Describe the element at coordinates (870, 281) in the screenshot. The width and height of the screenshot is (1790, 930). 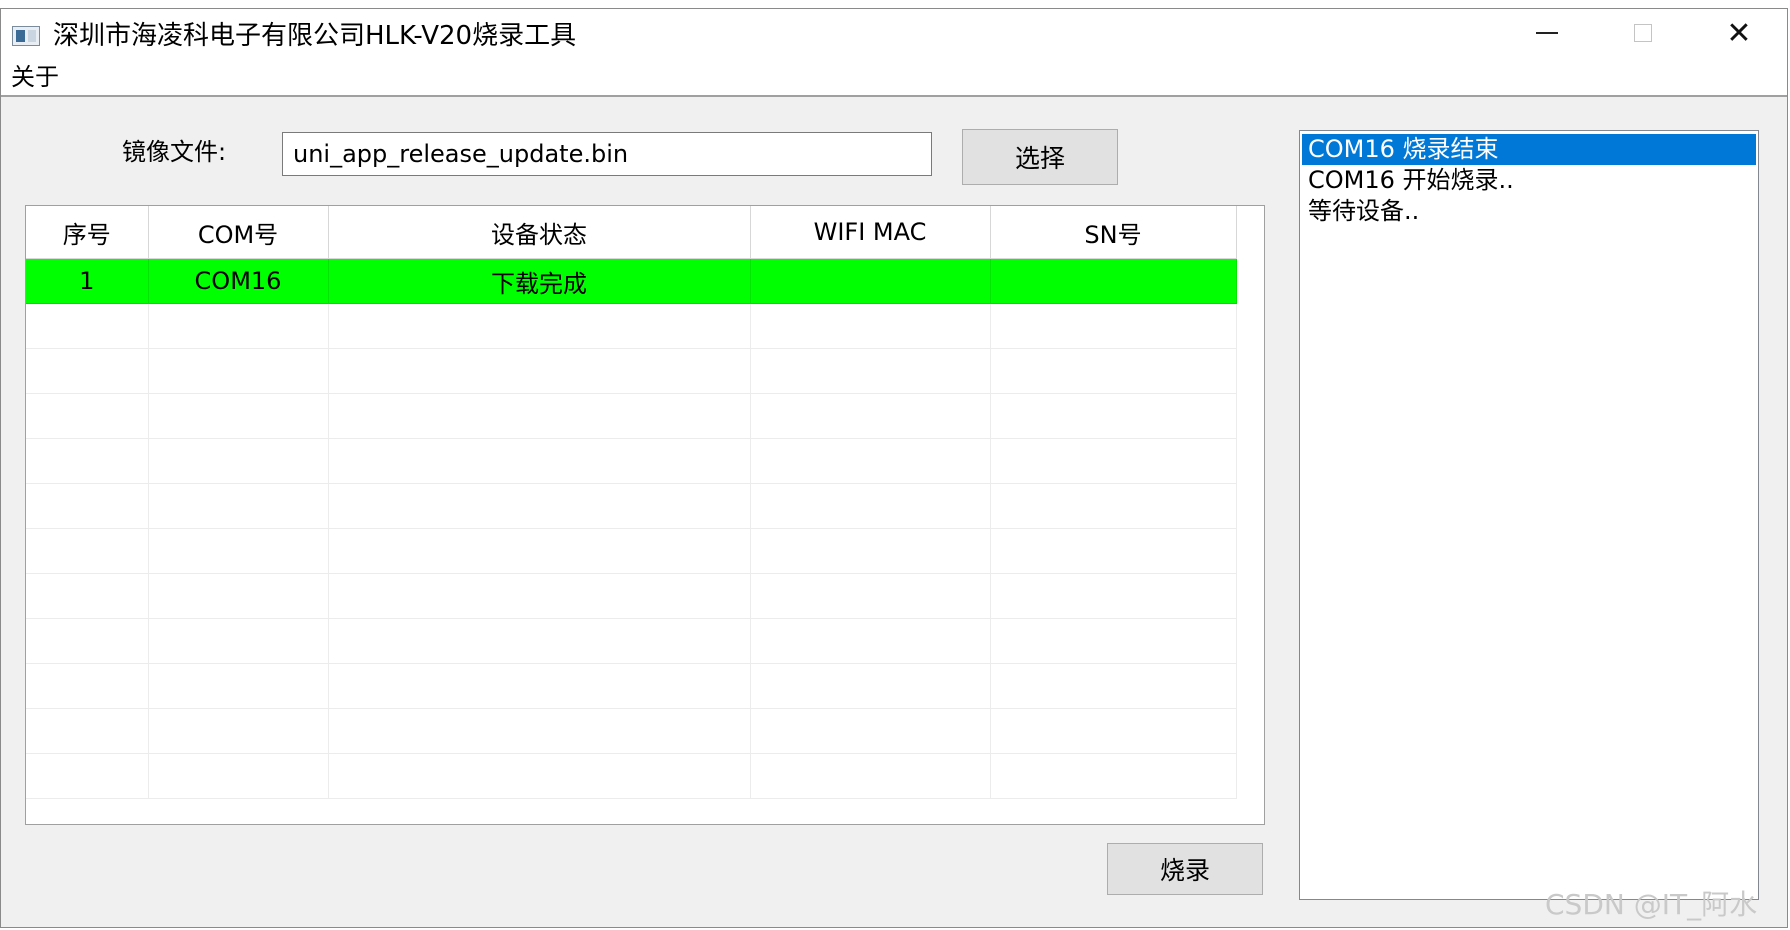
I see `cell-wifi-mac` at that location.